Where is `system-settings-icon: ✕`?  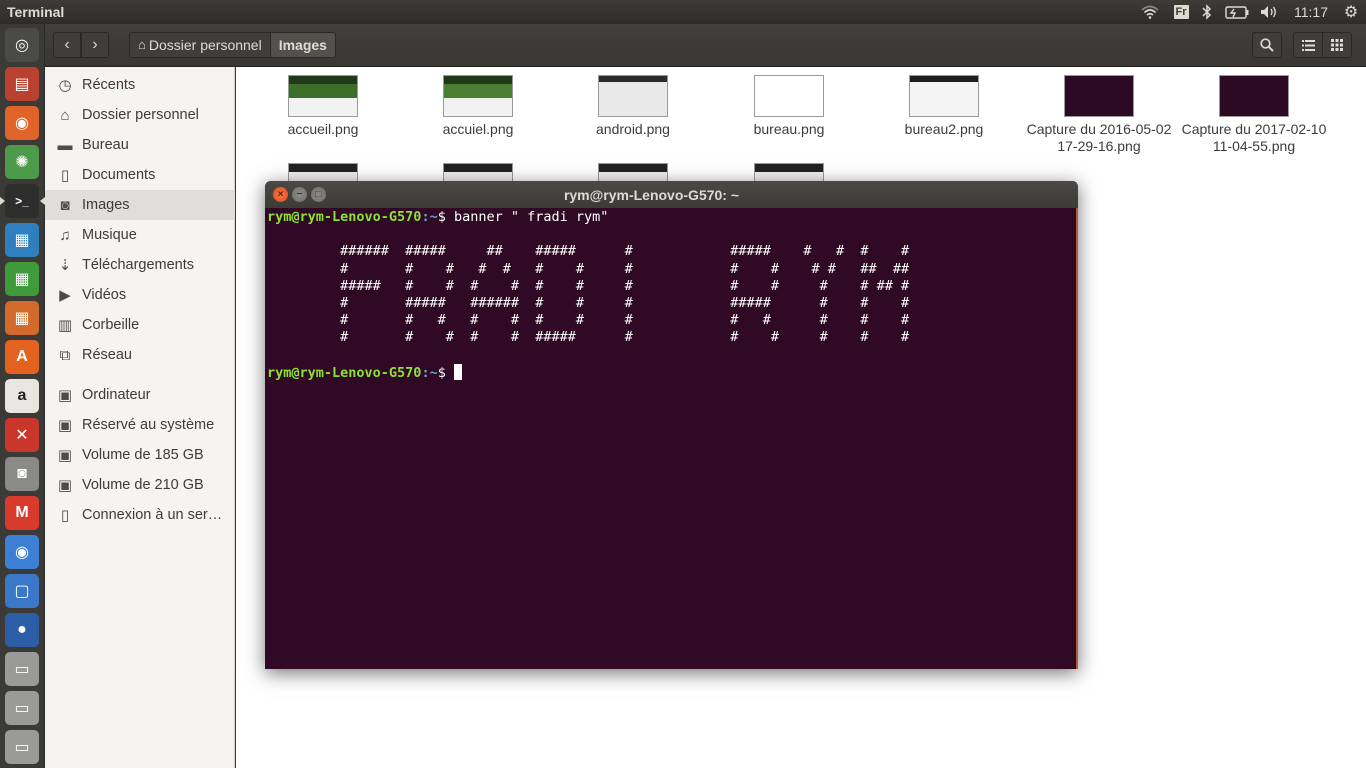
system-settings-icon: ✕ is located at coordinates (22, 435).